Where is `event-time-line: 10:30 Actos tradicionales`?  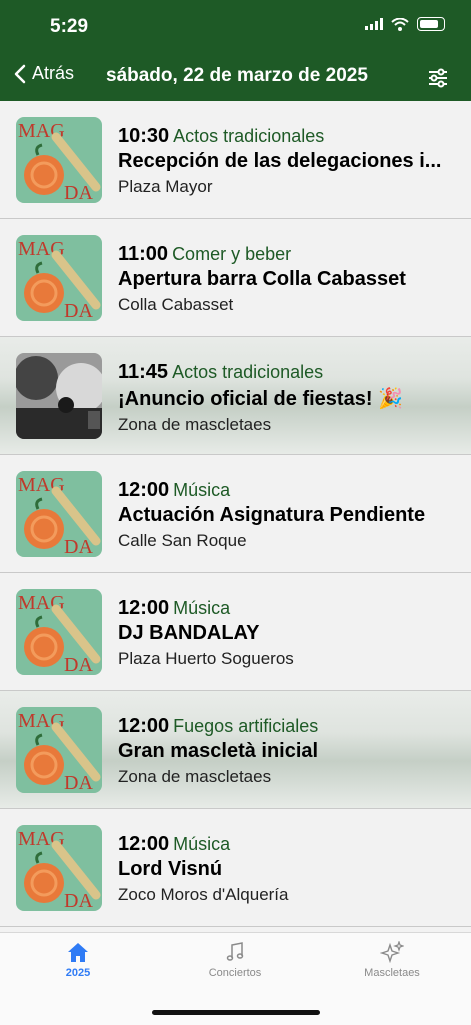
event-time-line: 10:30 Actos tradicionales is located at coordinates (285, 136).